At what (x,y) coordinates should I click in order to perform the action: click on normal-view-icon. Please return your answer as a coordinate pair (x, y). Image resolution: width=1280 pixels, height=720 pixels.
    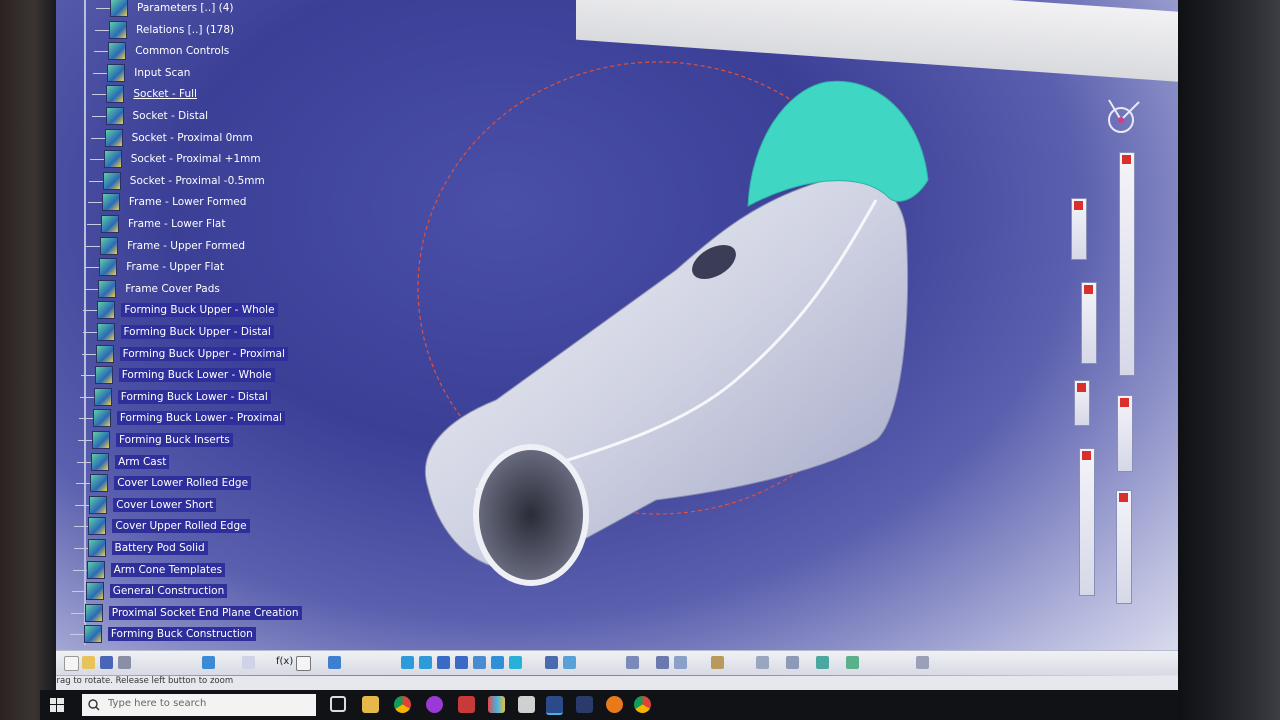
    Looking at the image, I should click on (479, 662).